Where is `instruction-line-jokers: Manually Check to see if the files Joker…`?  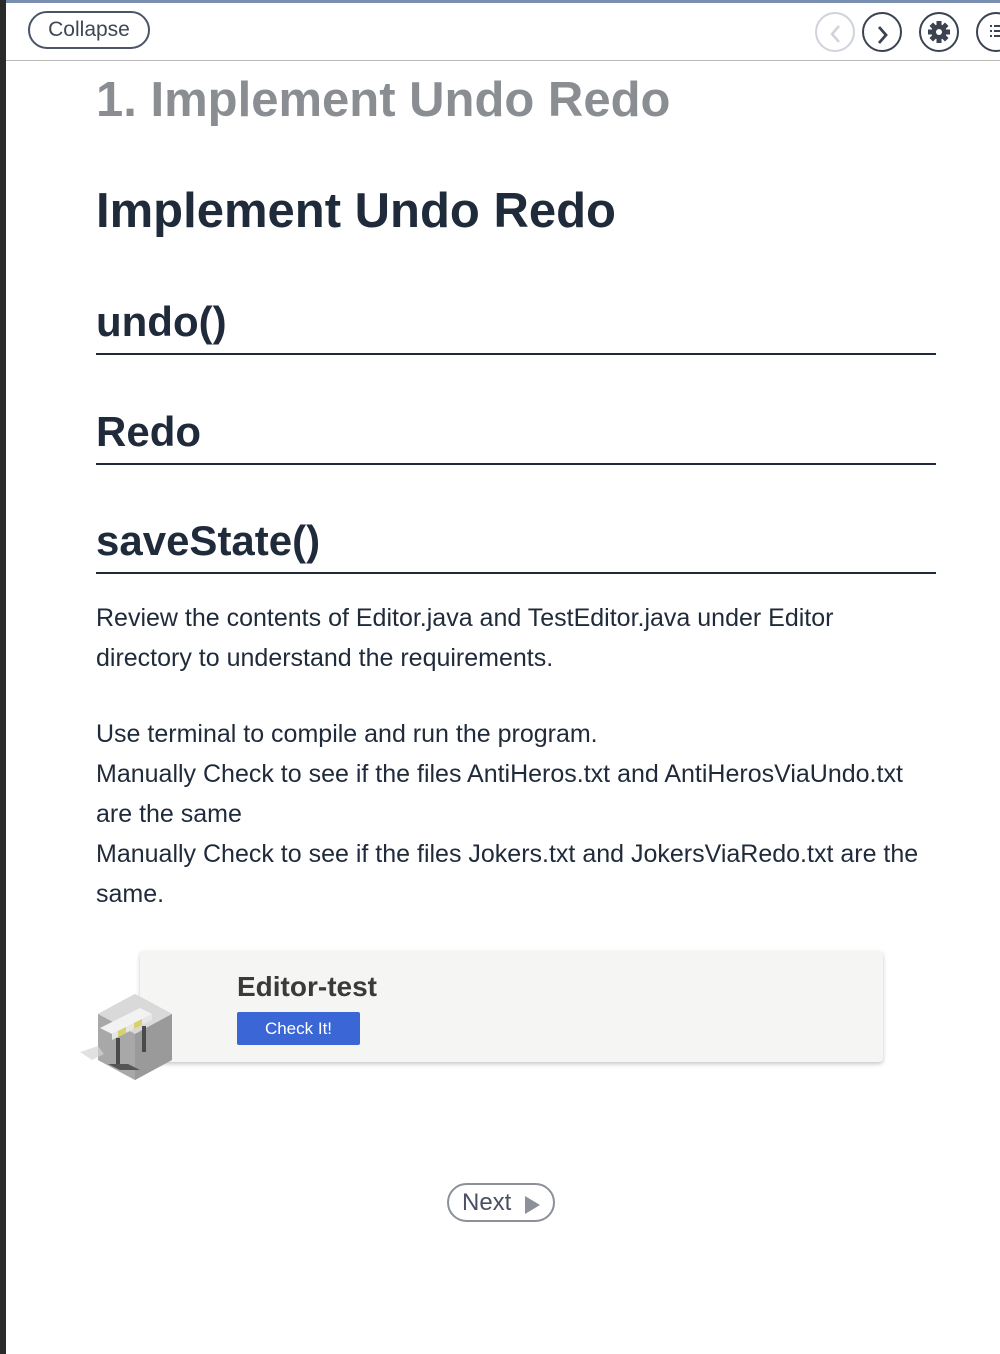
instruction-line-jokers: Manually Check to see if the files Joker… is located at coordinates (507, 874).